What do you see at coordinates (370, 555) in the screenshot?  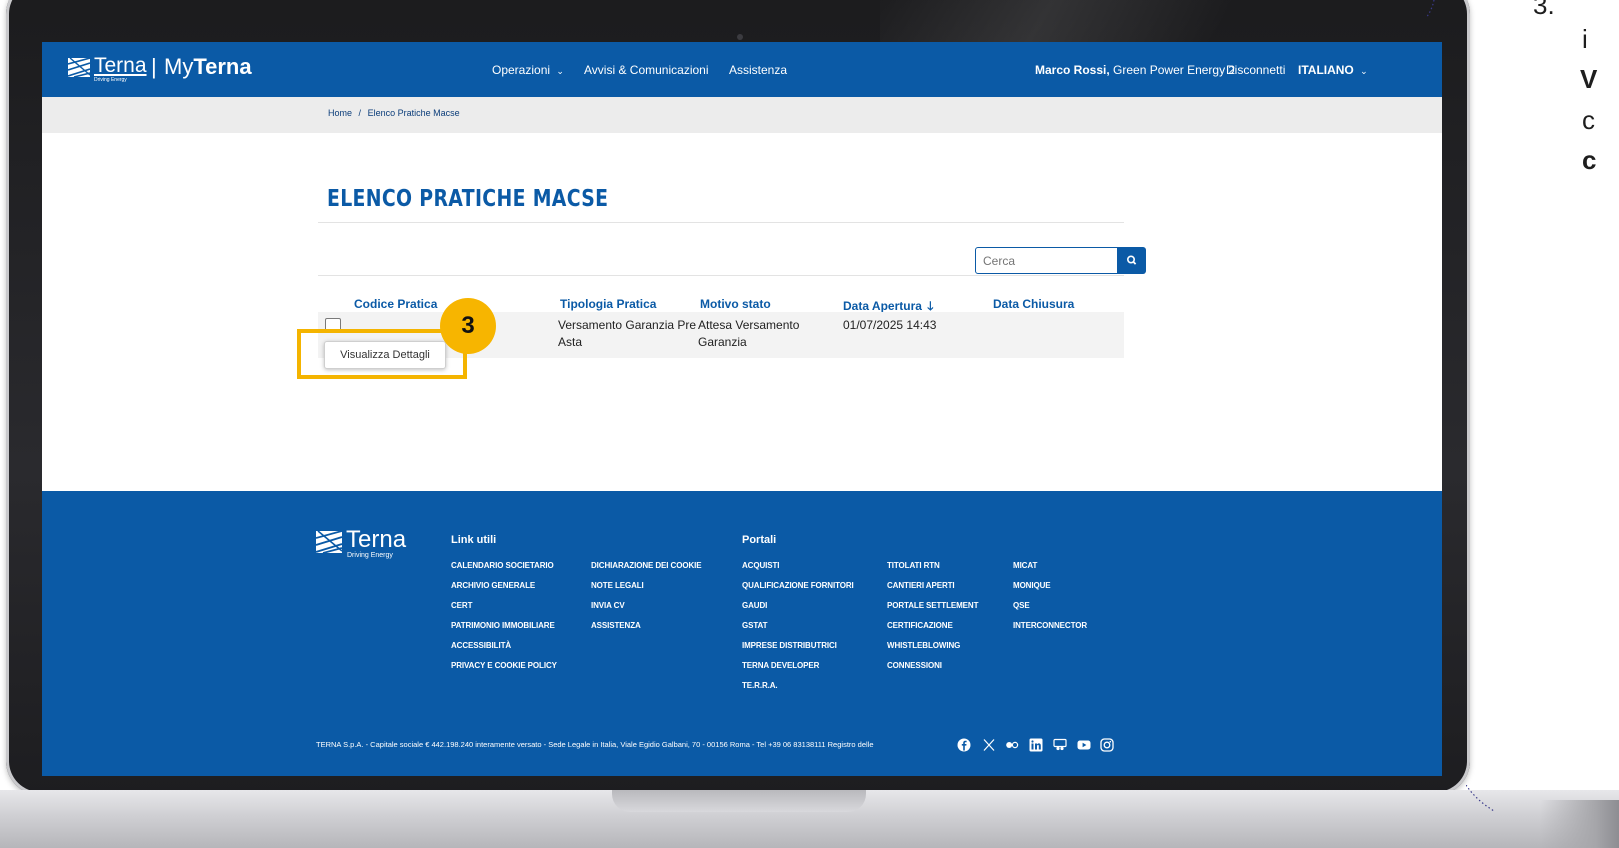 I see `footer-logo-subtitle: Driving Energy` at bounding box center [370, 555].